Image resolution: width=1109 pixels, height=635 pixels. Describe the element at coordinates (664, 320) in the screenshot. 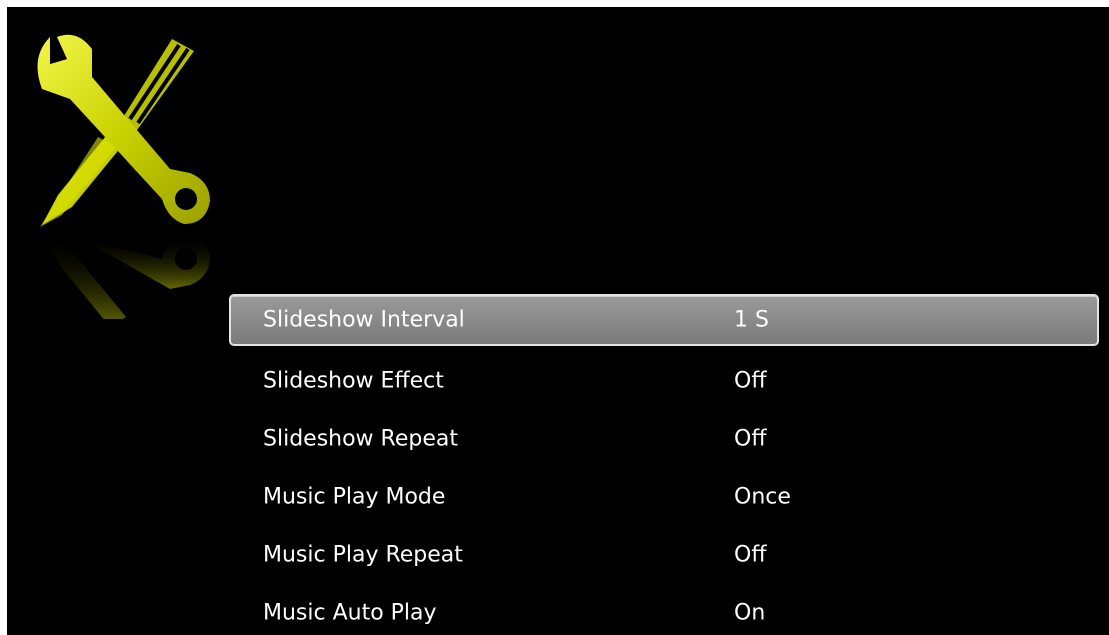

I see `menu-row-slideshow-interval: Slideshow Interval 1 S` at that location.